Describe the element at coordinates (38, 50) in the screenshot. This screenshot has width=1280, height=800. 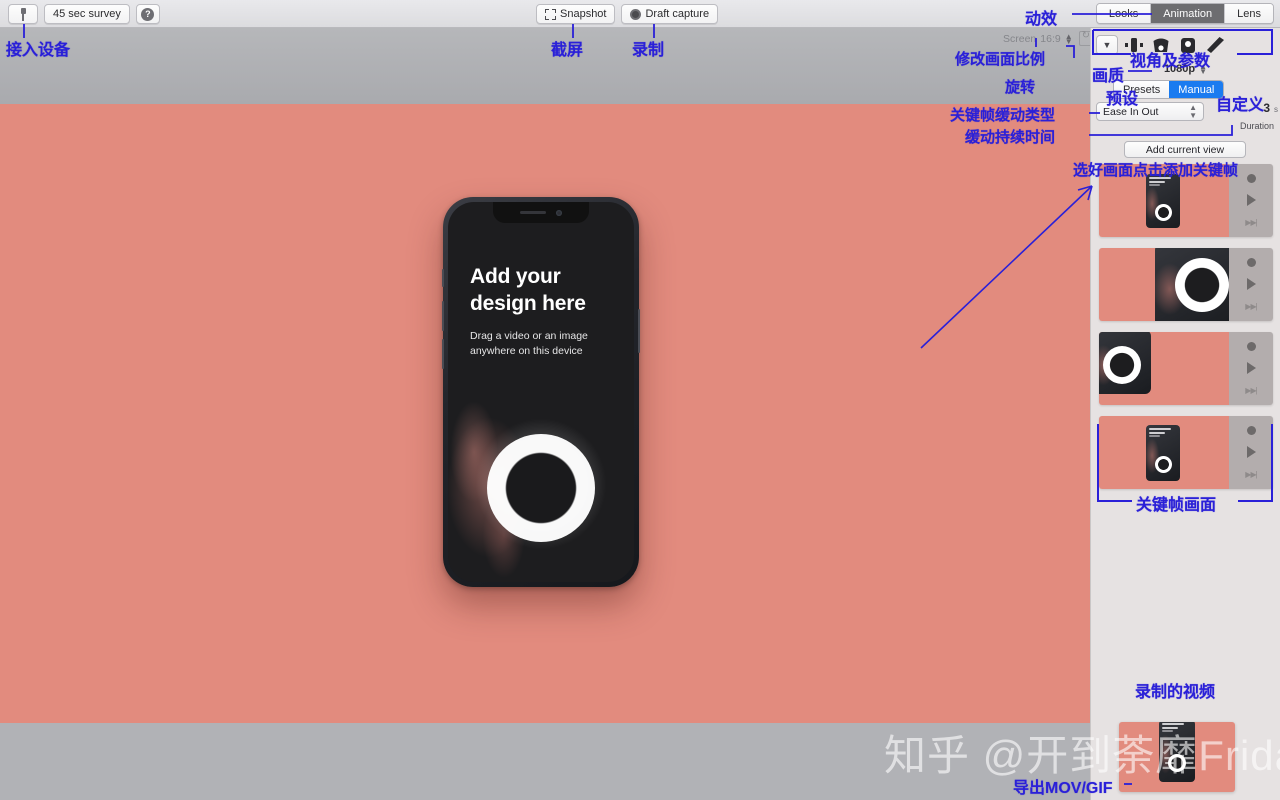
I see `annotation-connect-device: 接入设备` at that location.